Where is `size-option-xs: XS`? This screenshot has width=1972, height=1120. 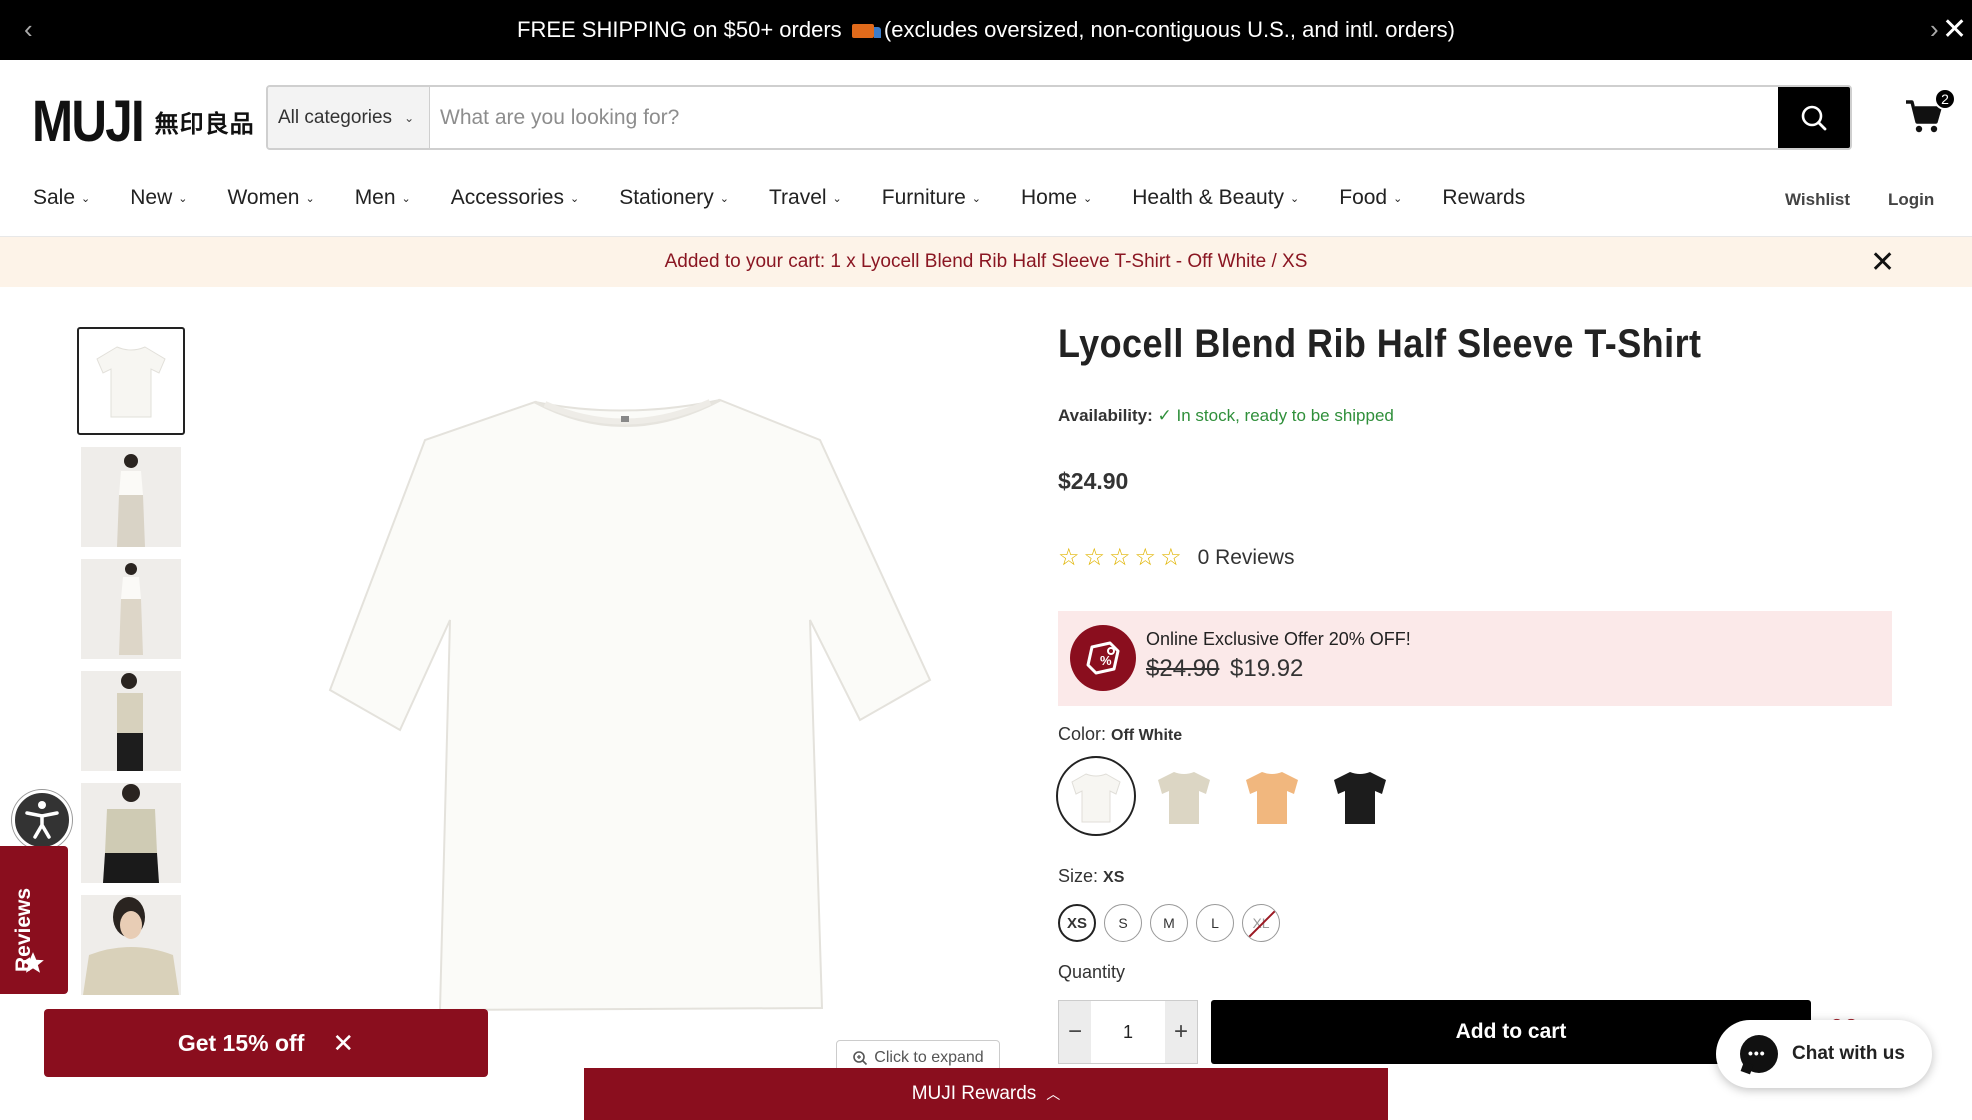
size-option-xs: XS is located at coordinates (1077, 923).